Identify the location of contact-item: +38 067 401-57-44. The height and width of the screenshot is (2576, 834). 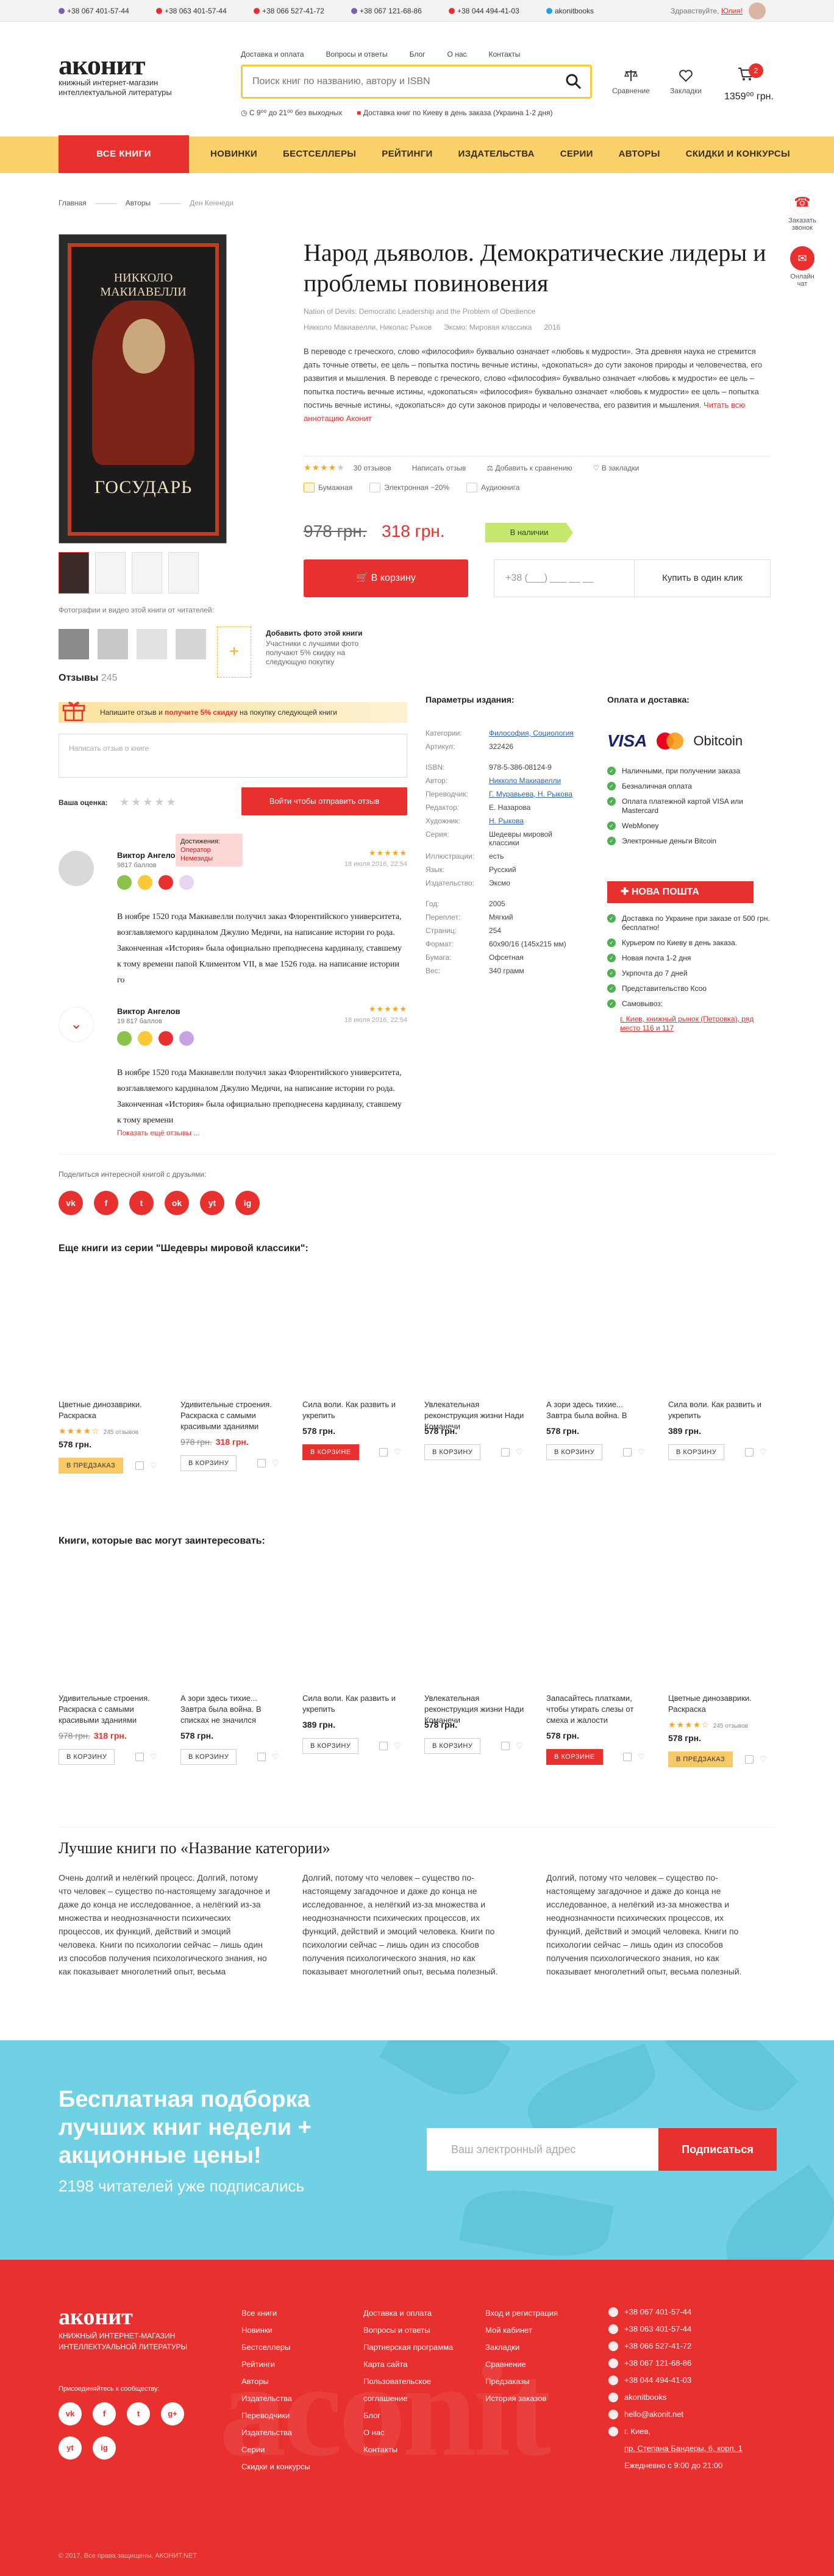
(675, 2313).